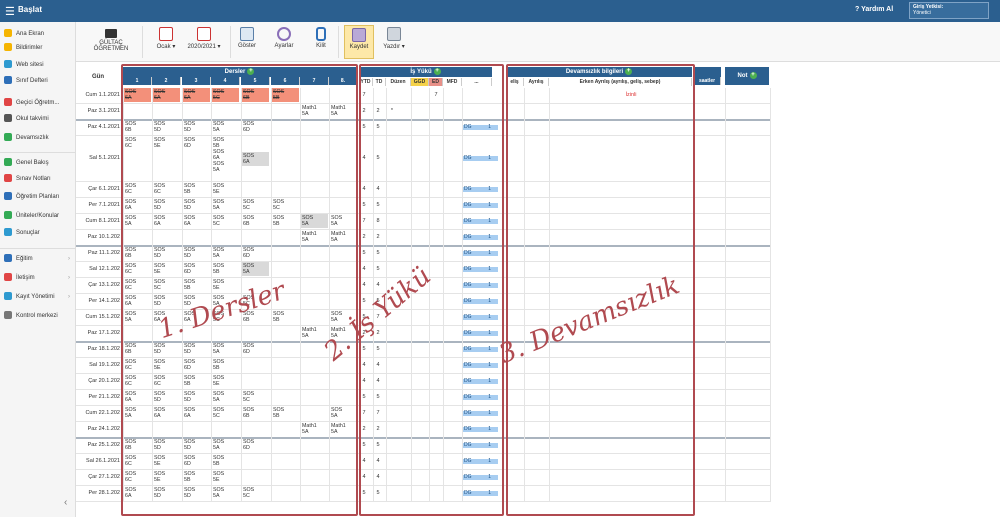 This screenshot has width=1000, height=517. Describe the element at coordinates (104, 301) in the screenshot. I see `day-label: Per 14.1.202` at that location.